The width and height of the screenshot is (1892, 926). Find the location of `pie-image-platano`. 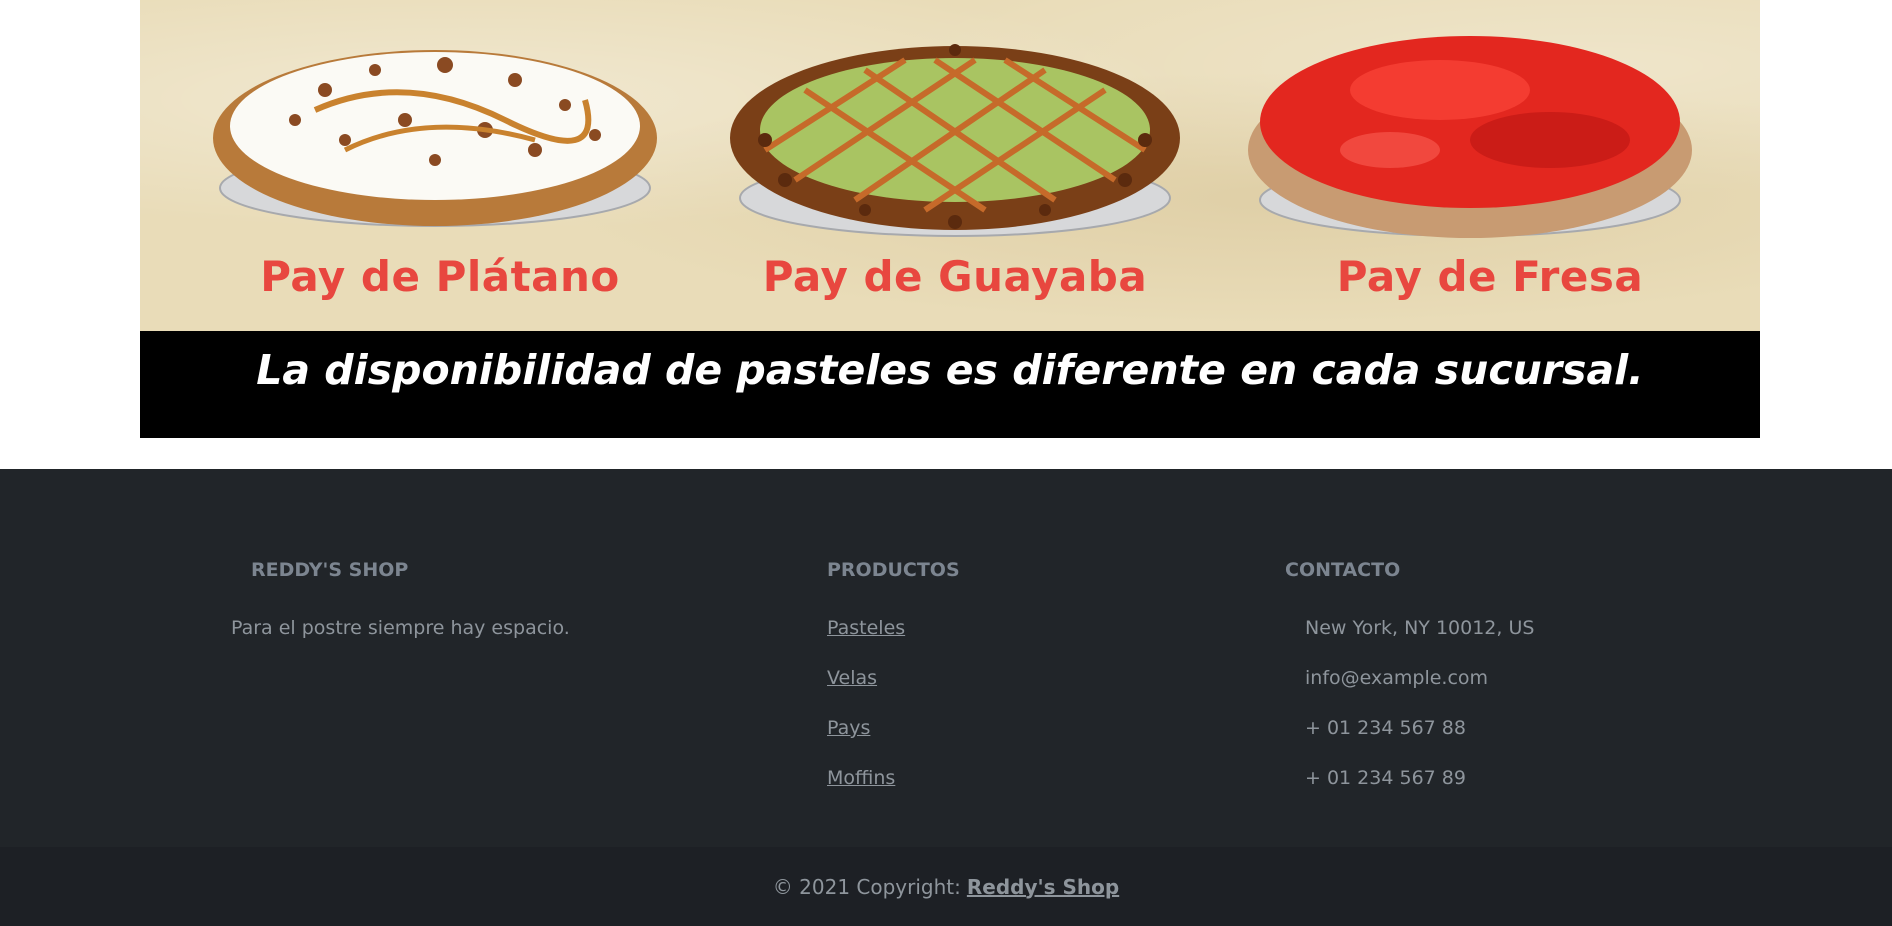

pie-image-platano is located at coordinates (435, 135).